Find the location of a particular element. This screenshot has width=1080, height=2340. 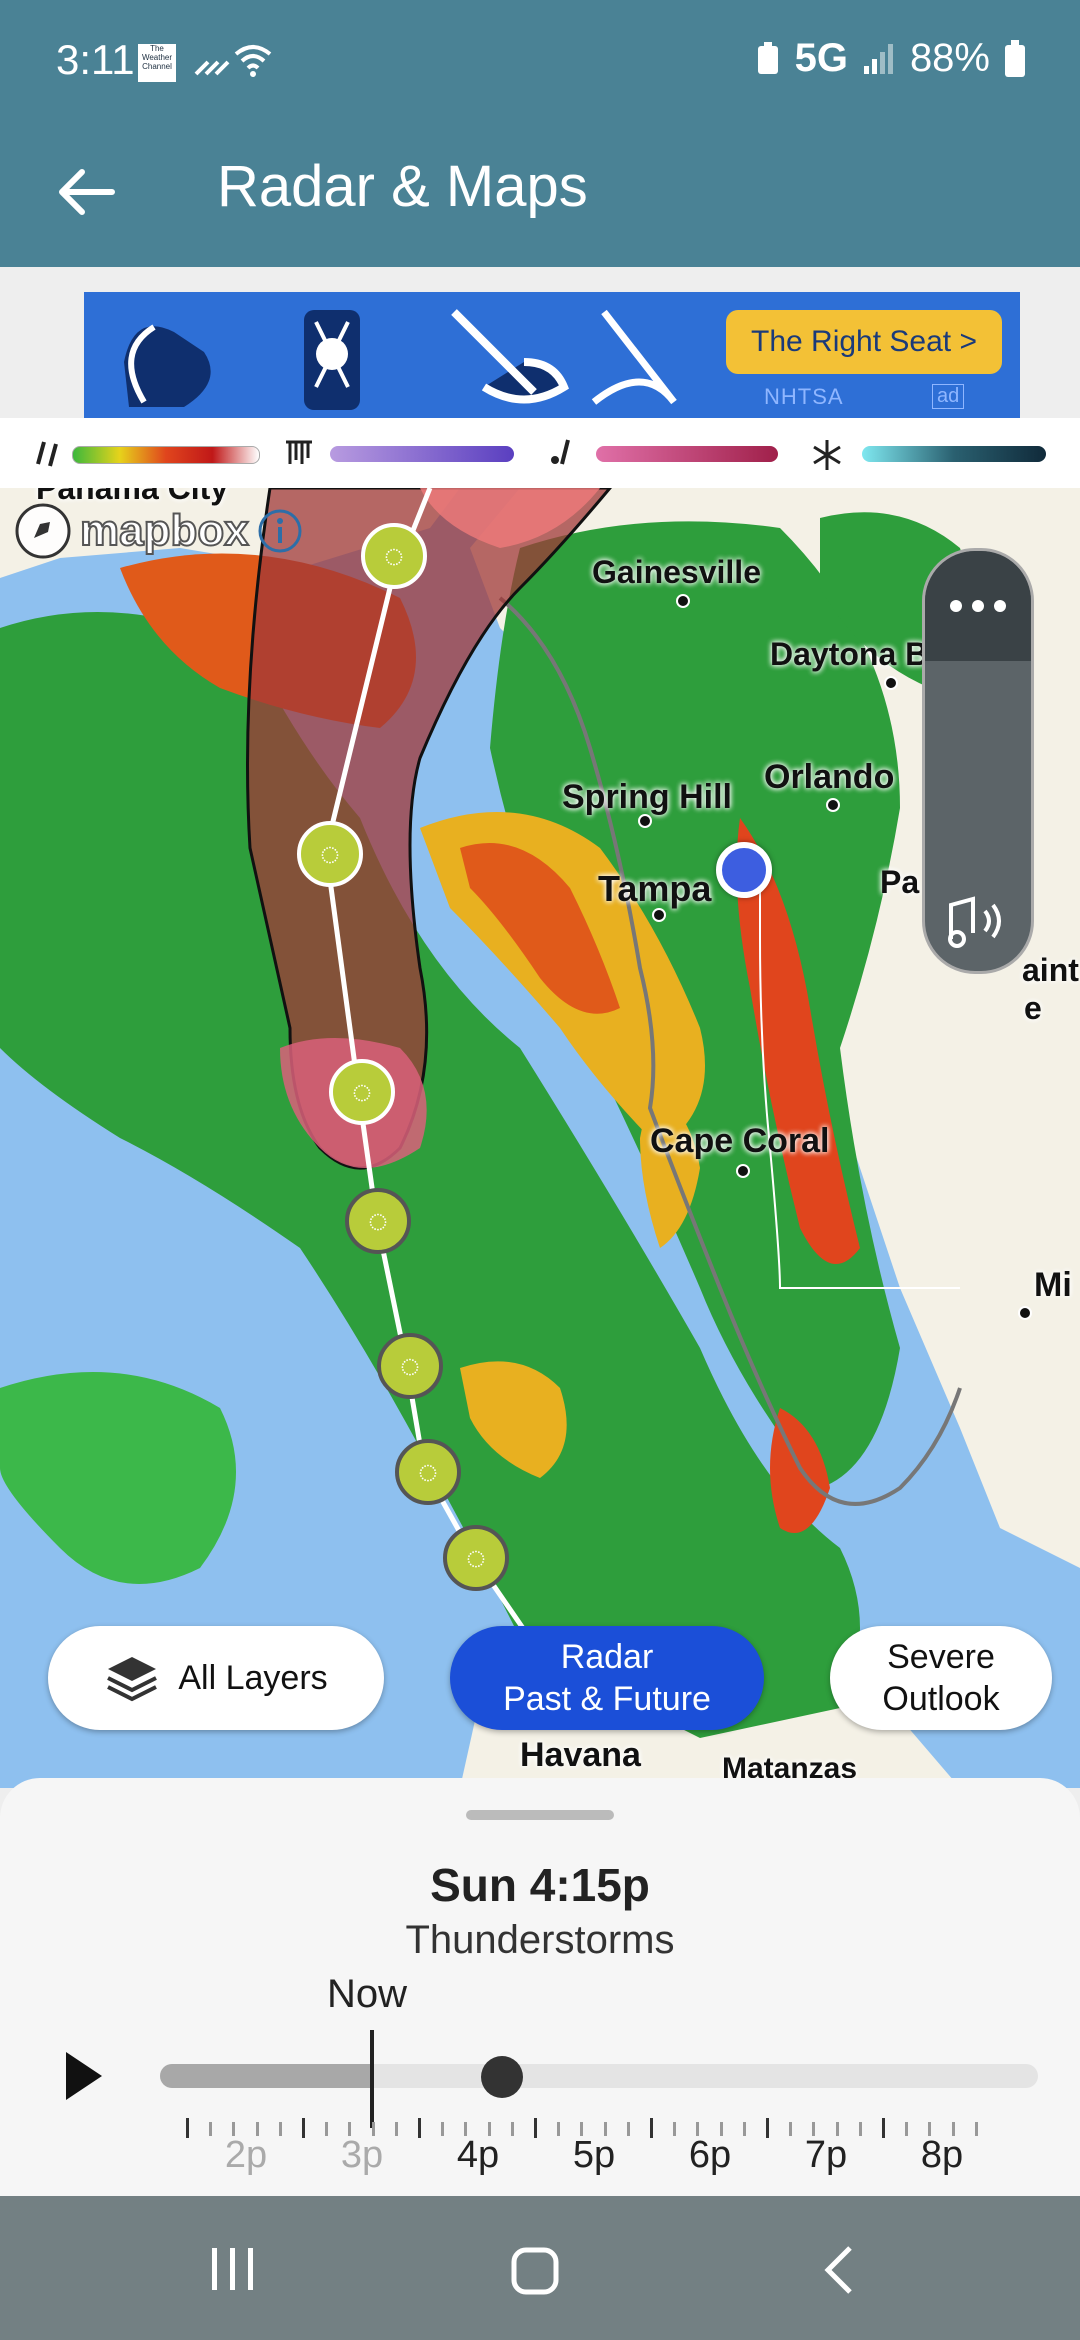

all-layers-button: All Layers is located at coordinates (216, 1678).